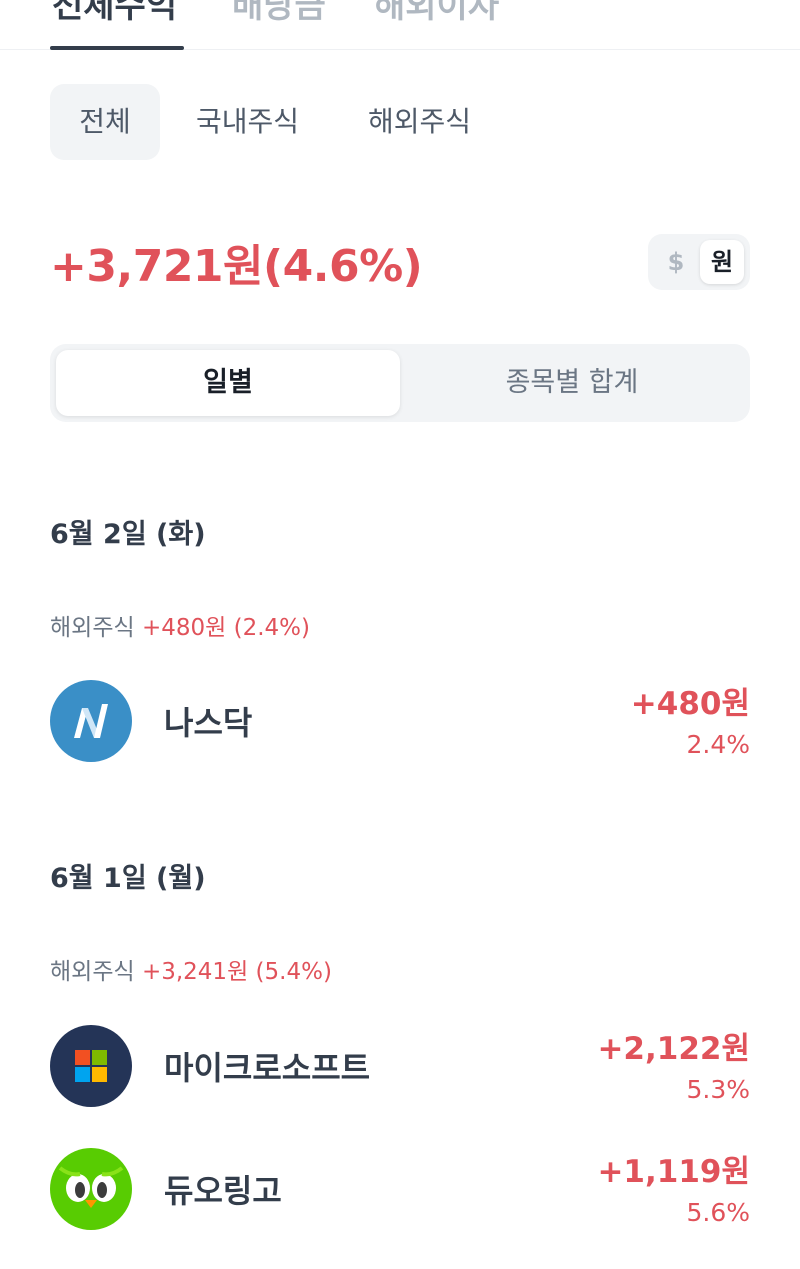 Image resolution: width=800 pixels, height=1269 pixels. What do you see at coordinates (673, 1049) in the screenshot?
I see `stock-profit-amount: +2,122원` at bounding box center [673, 1049].